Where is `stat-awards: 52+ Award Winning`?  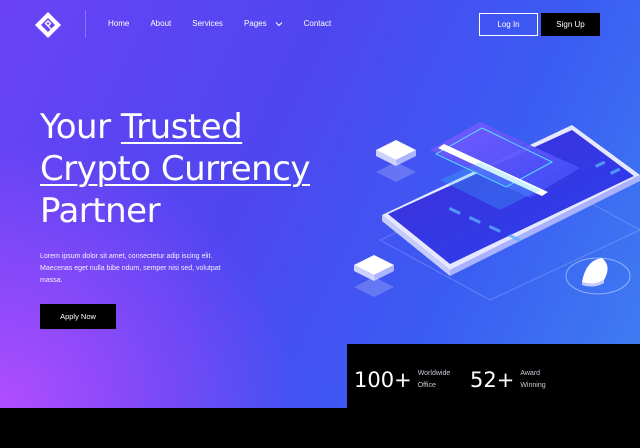
stat-awards: 52+ Award Winning is located at coordinates (516, 380).